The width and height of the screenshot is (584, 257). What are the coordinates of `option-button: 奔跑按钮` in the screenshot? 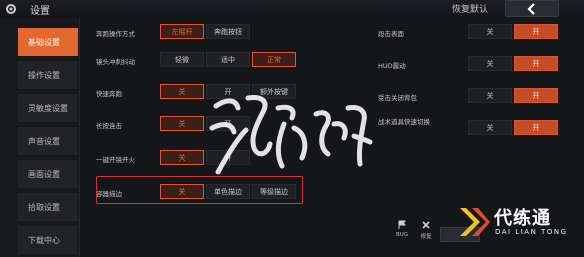 It's located at (228, 31).